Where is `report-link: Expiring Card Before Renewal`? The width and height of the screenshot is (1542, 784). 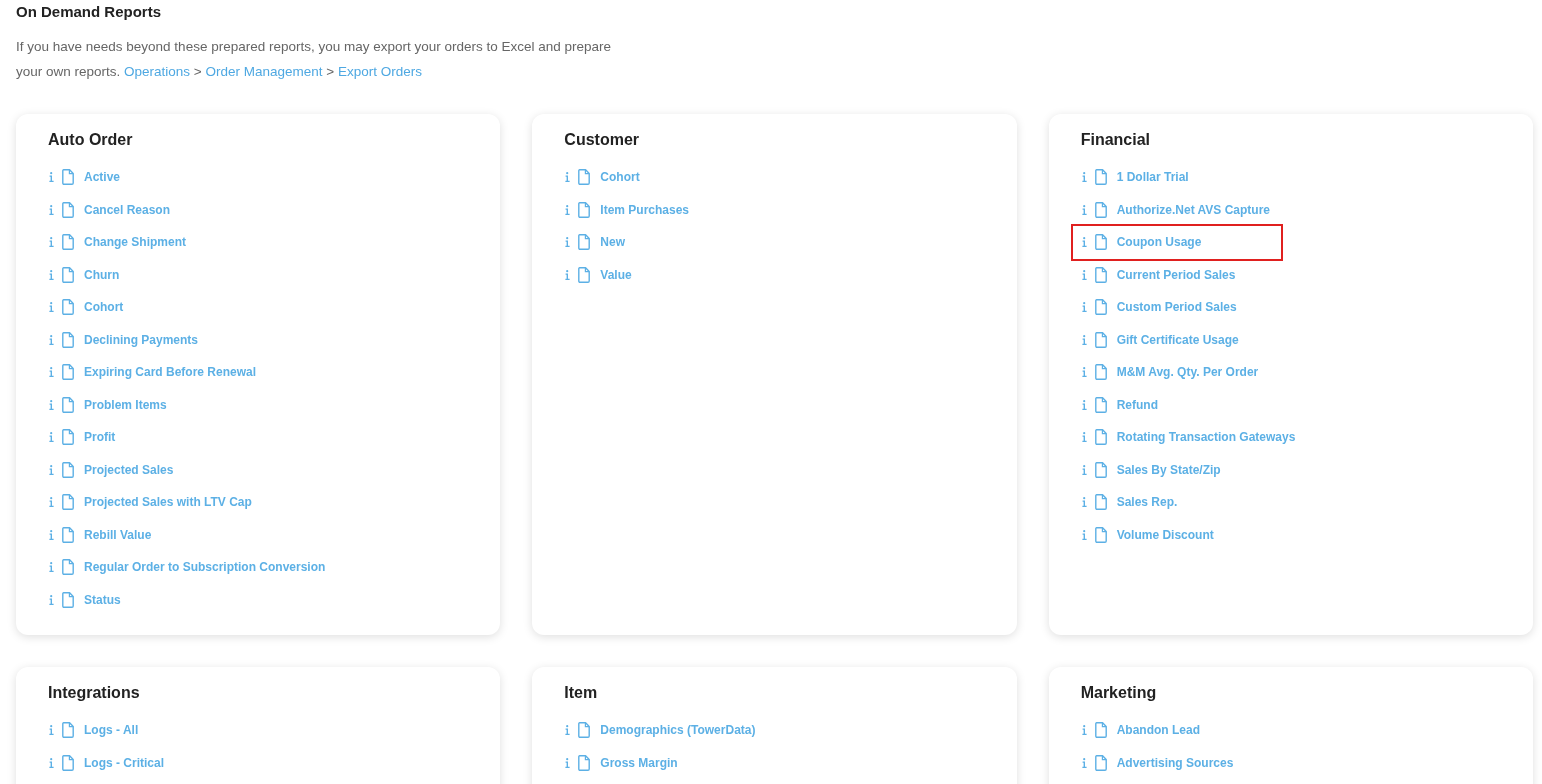 report-link: Expiring Card Before Renewal is located at coordinates (170, 372).